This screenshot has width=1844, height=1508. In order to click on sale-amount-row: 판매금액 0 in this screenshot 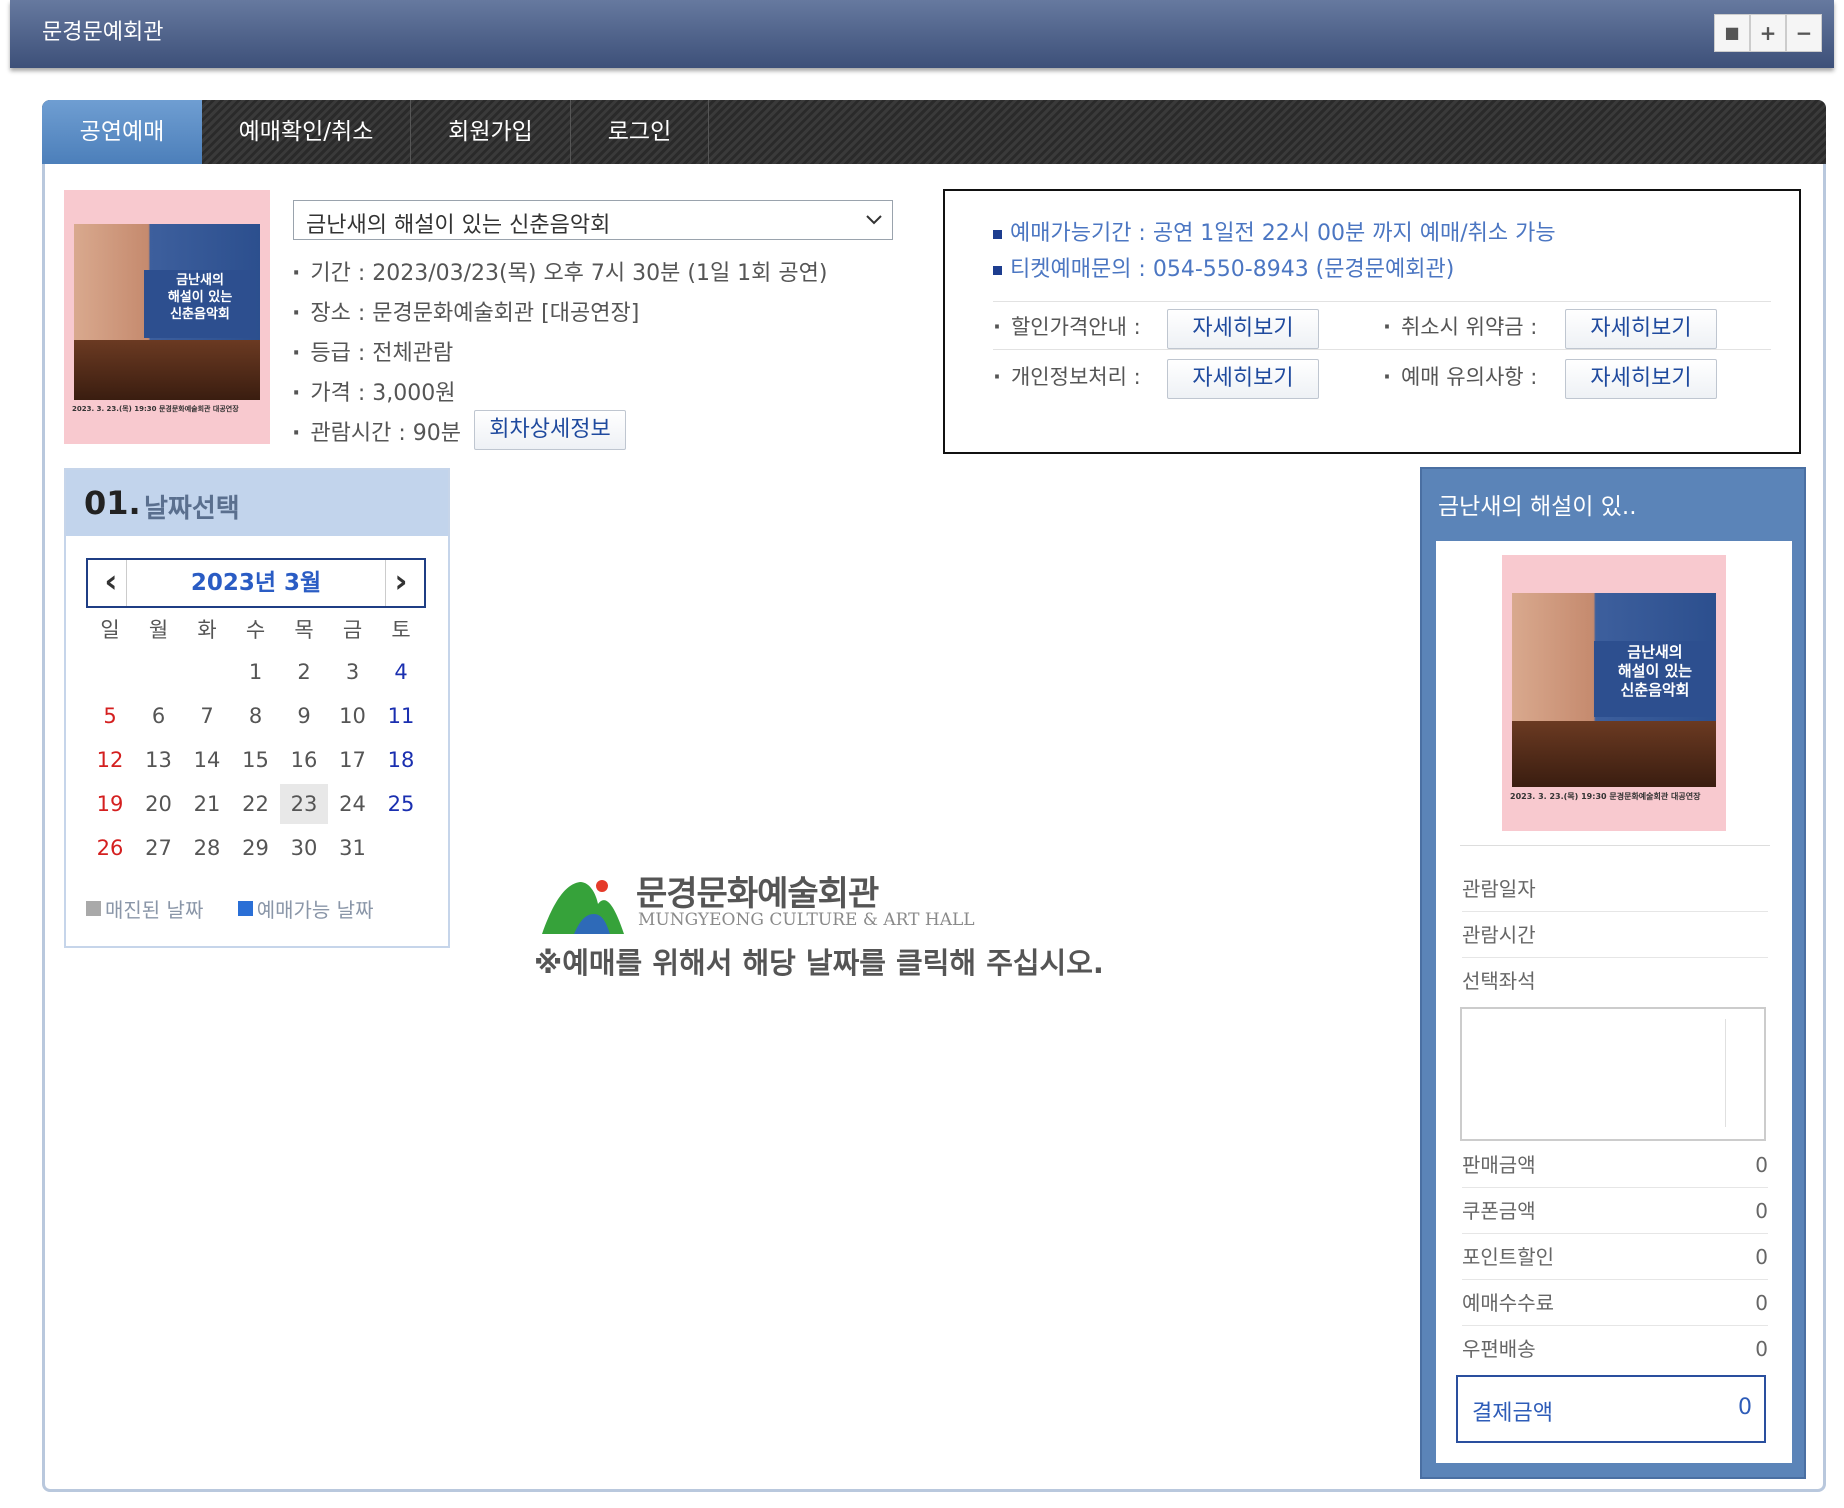, I will do `click(1615, 1165)`.